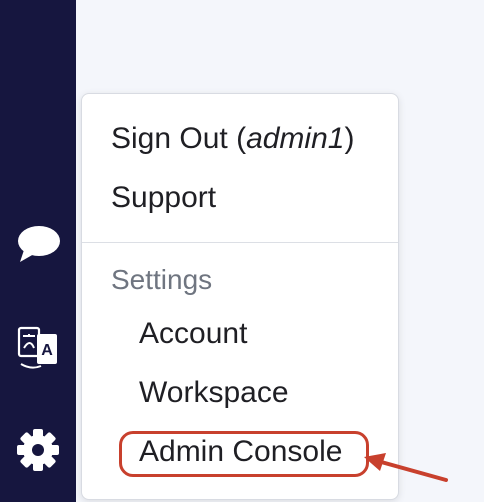 This screenshot has height=502, width=484. I want to click on gear-icon, so click(38, 450).